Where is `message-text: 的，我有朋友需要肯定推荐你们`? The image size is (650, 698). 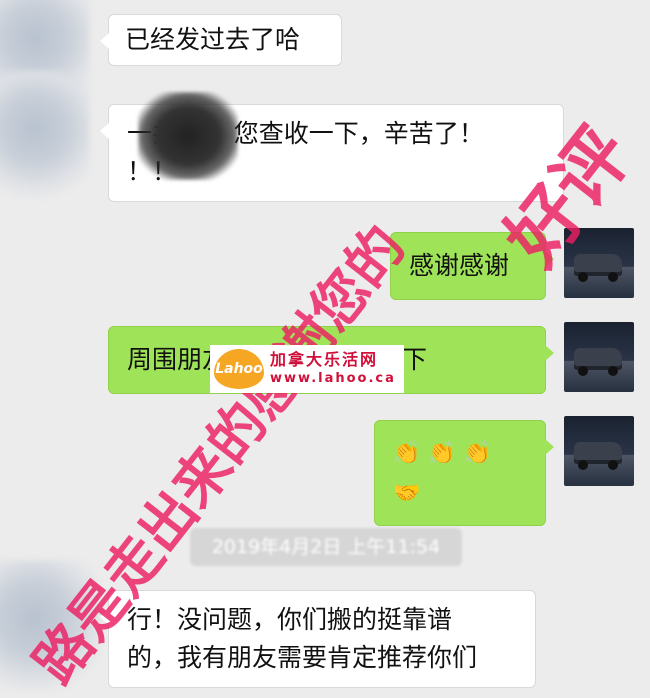 message-text: 的，我有朋友需要肯定推荐你们 is located at coordinates (302, 657).